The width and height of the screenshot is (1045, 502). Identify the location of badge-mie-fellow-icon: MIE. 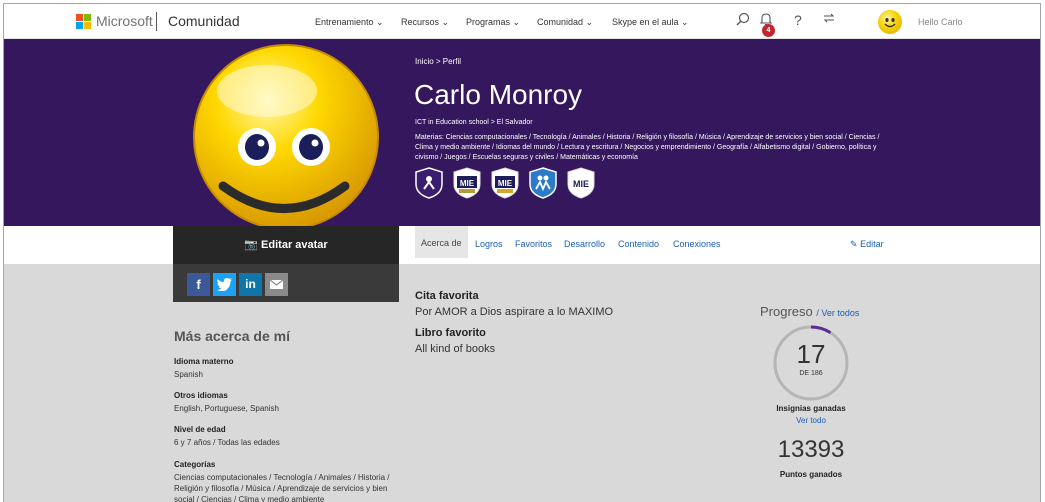
(467, 183).